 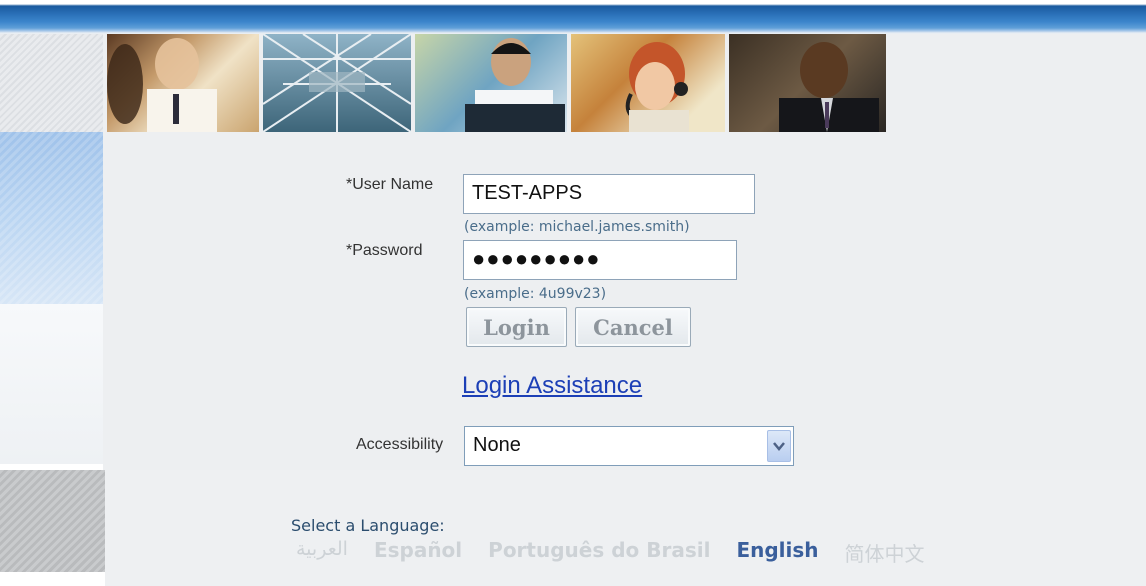 What do you see at coordinates (577, 227) in the screenshot?
I see `username-hint: (example: michael.james.smith)` at bounding box center [577, 227].